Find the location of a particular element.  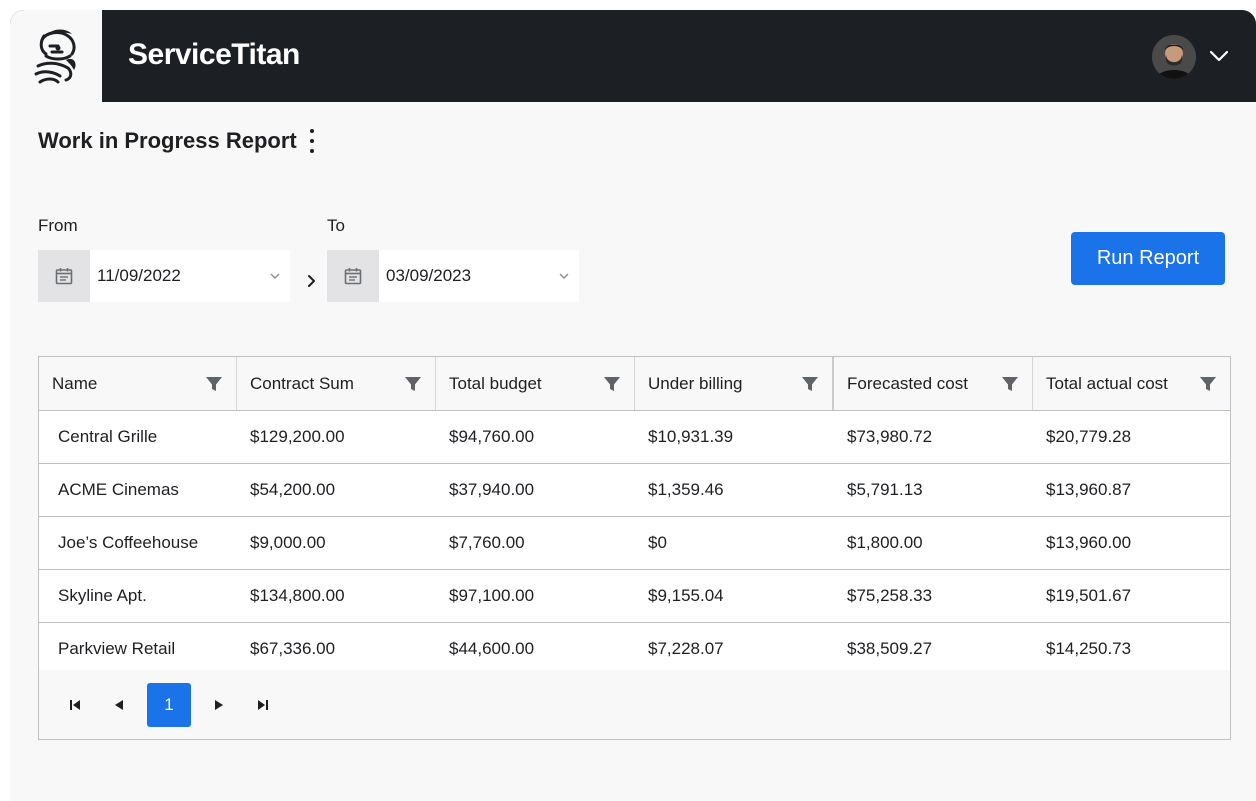

top-header: ServiceTitan is located at coordinates (633, 56).